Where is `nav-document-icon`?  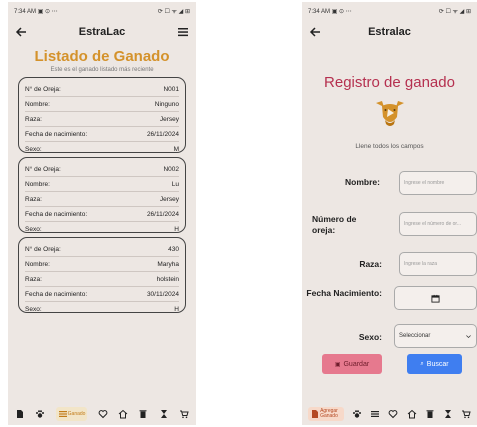 nav-document-icon is located at coordinates (20, 414).